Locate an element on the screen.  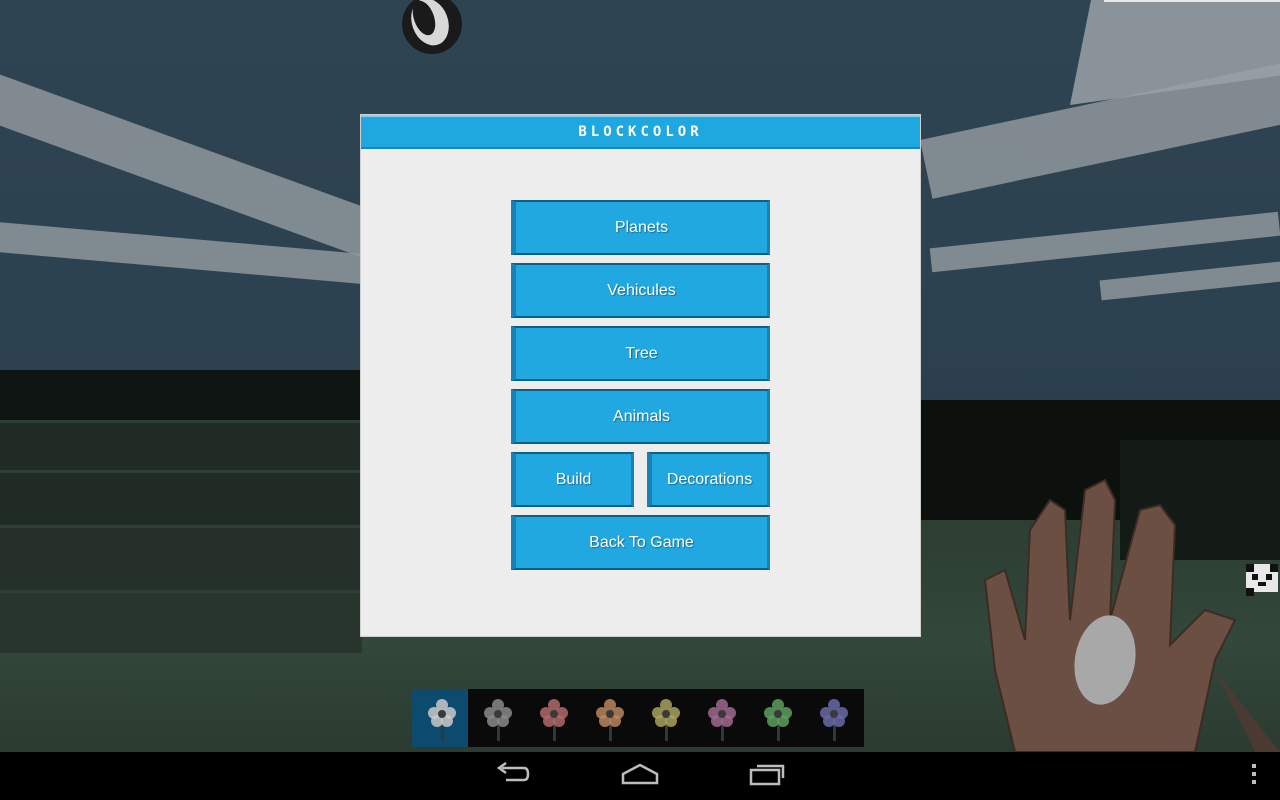
player-hand is located at coordinates (1127, 611).